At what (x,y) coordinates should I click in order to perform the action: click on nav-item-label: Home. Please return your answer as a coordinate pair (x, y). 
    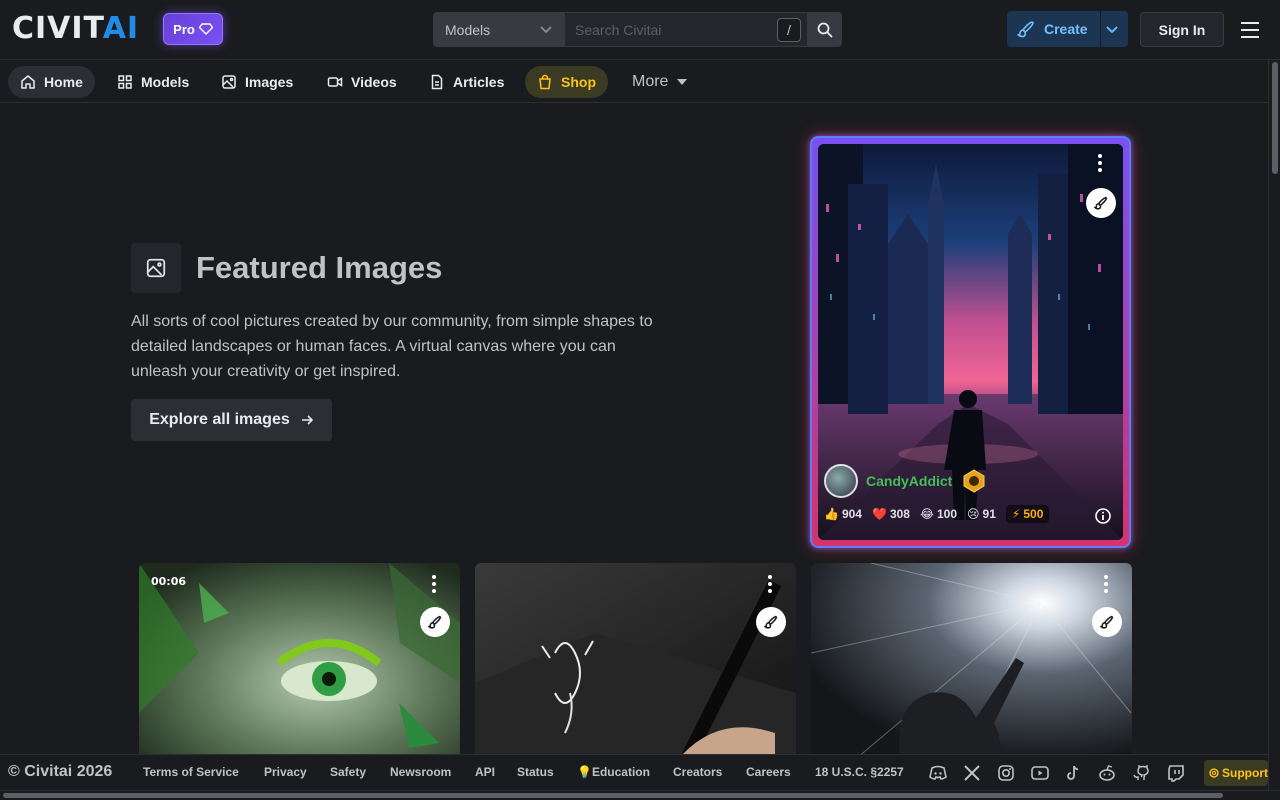
    Looking at the image, I should click on (63, 82).